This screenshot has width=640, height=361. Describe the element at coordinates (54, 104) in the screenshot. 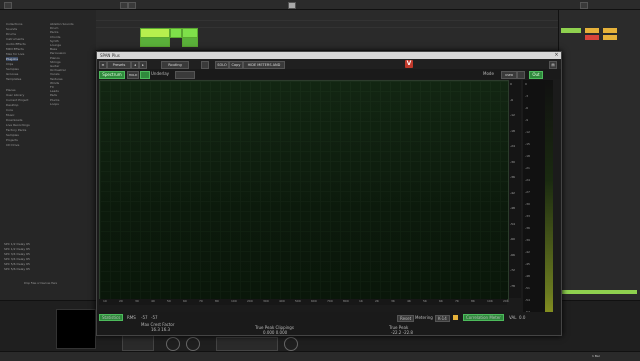

I see `browser-item: Loops` at that location.